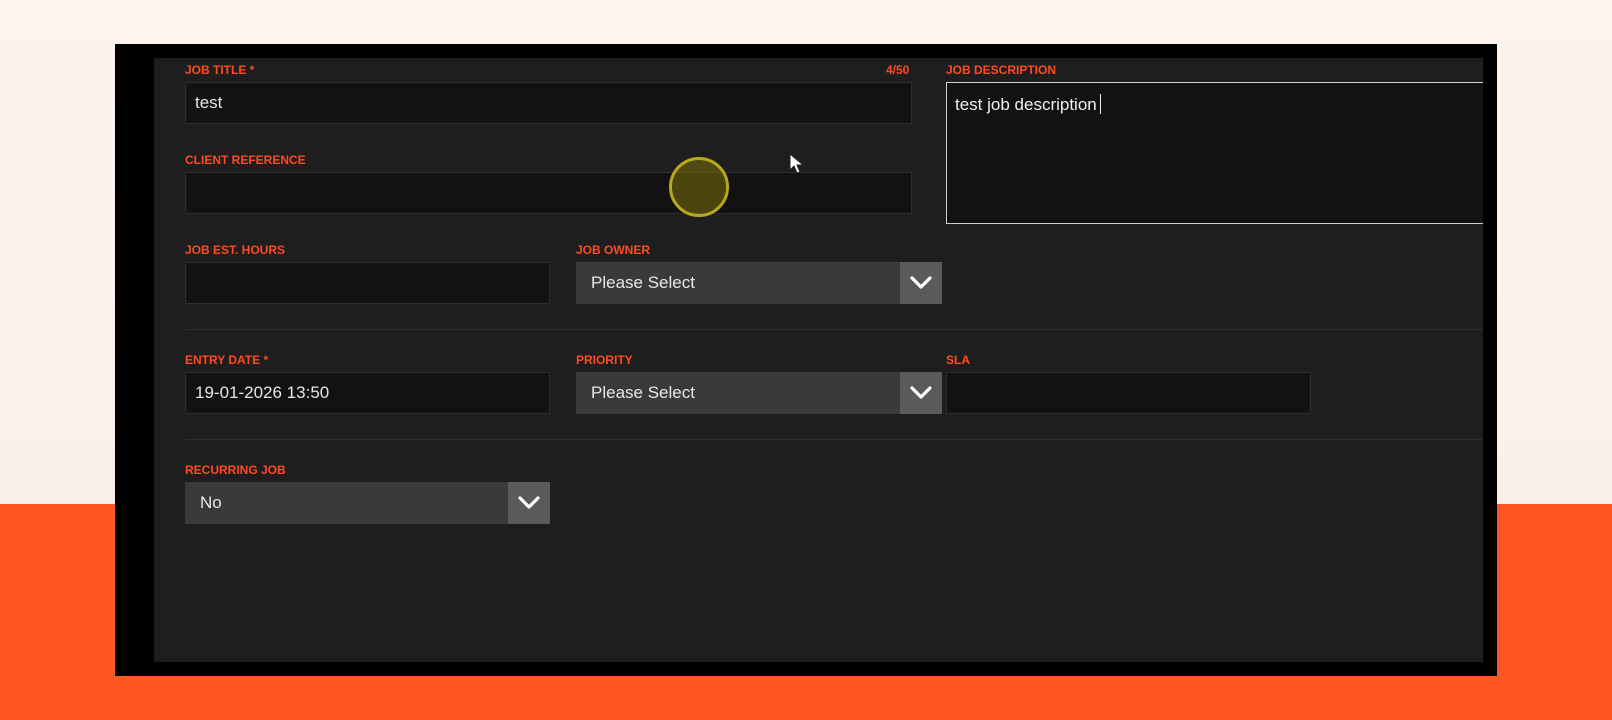 The image size is (1612, 720). I want to click on sla-label: SLA, so click(958, 360).